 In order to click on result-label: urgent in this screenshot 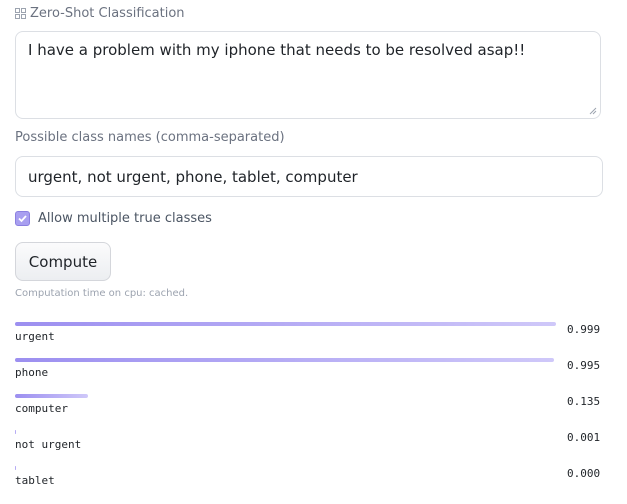, I will do `click(35, 336)`.